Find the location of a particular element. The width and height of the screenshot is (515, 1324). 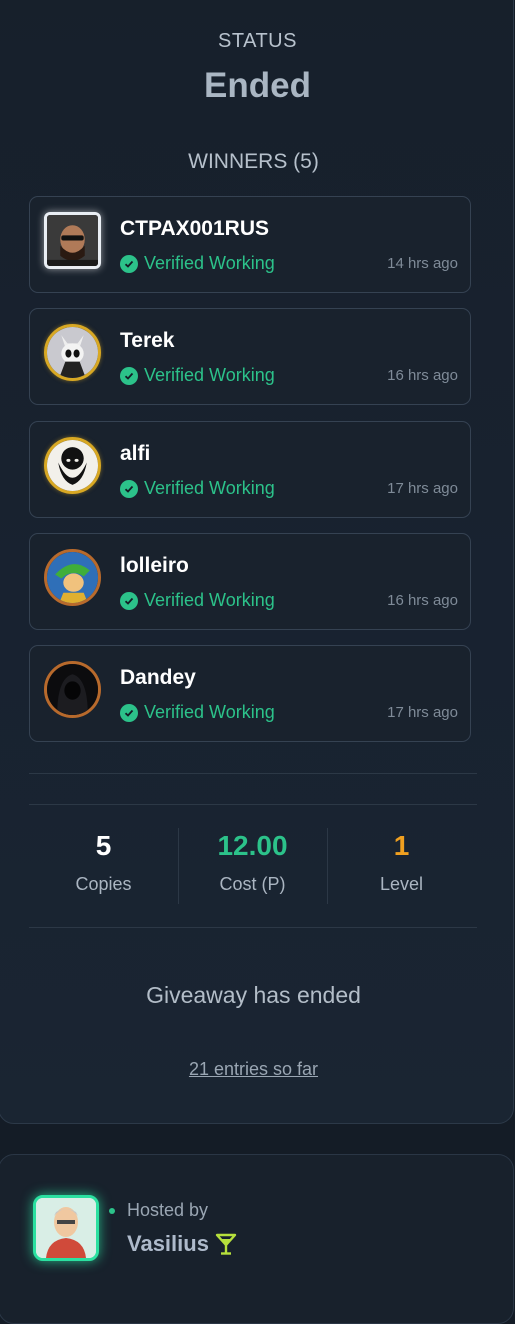

stat-copies: 5 Copies is located at coordinates (103, 862).